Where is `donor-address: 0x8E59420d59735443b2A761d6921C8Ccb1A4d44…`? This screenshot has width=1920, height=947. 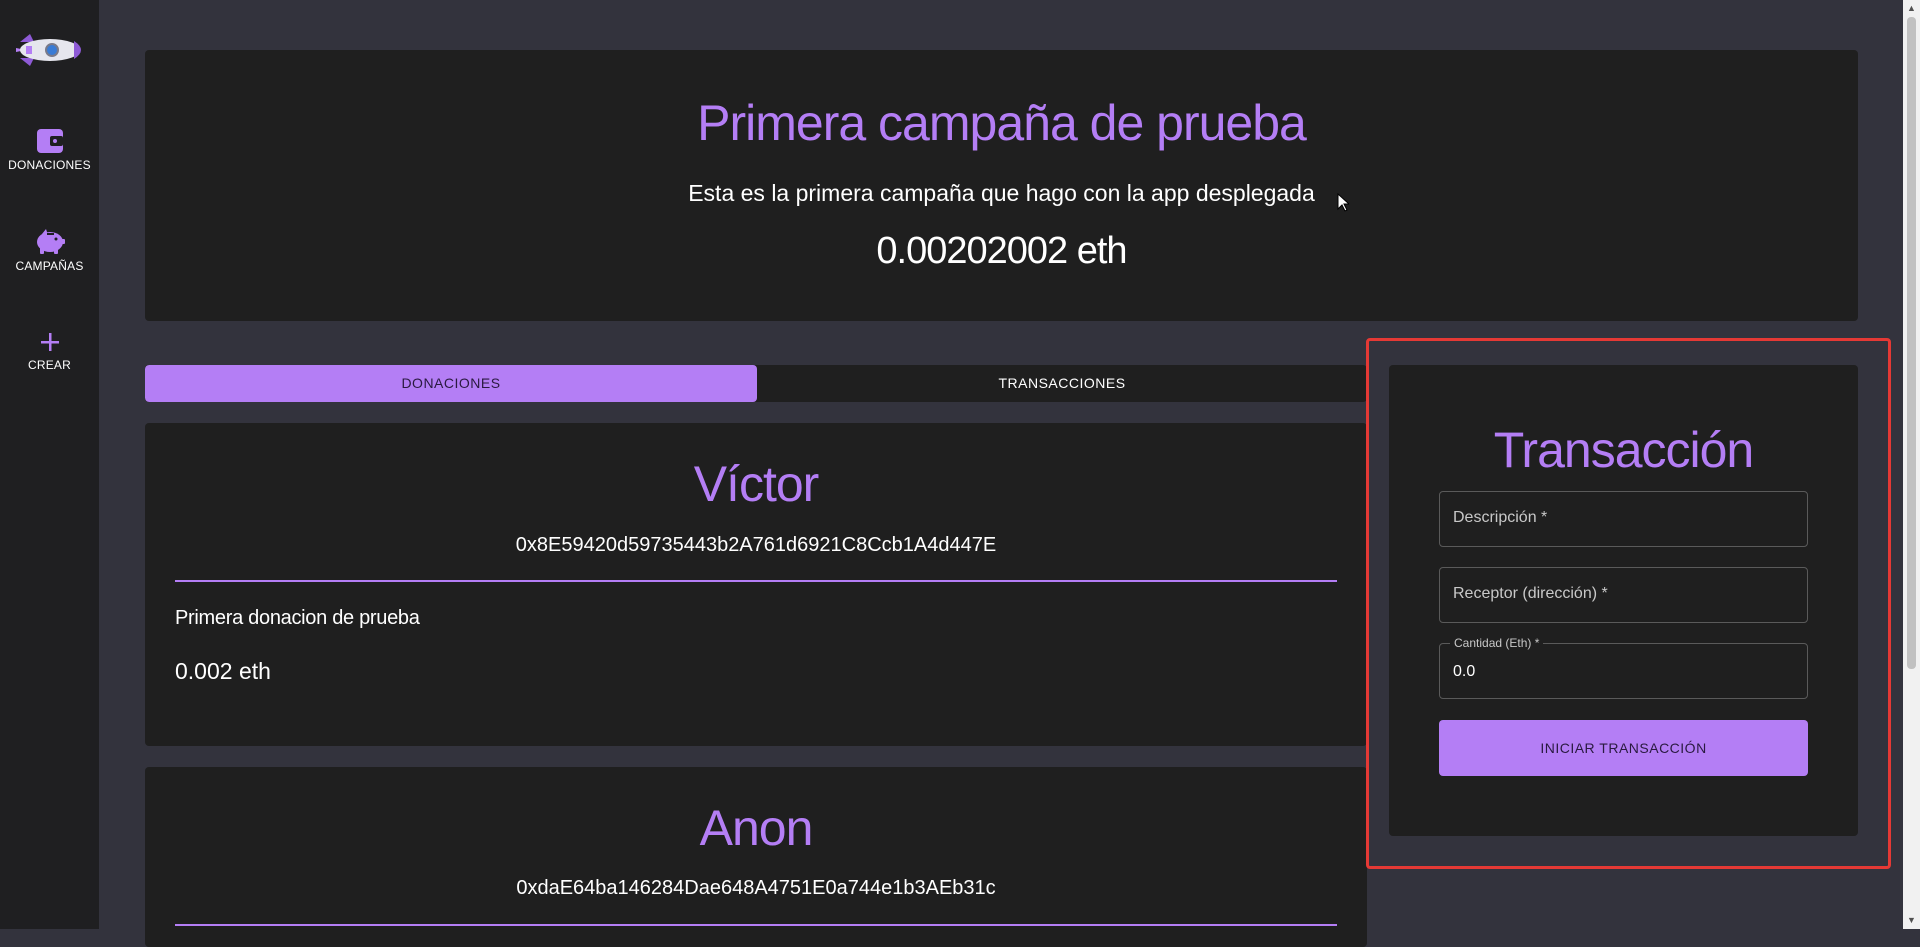
donor-address: 0x8E59420d59735443b2A761d6921C8Ccb1A4d44… is located at coordinates (756, 545).